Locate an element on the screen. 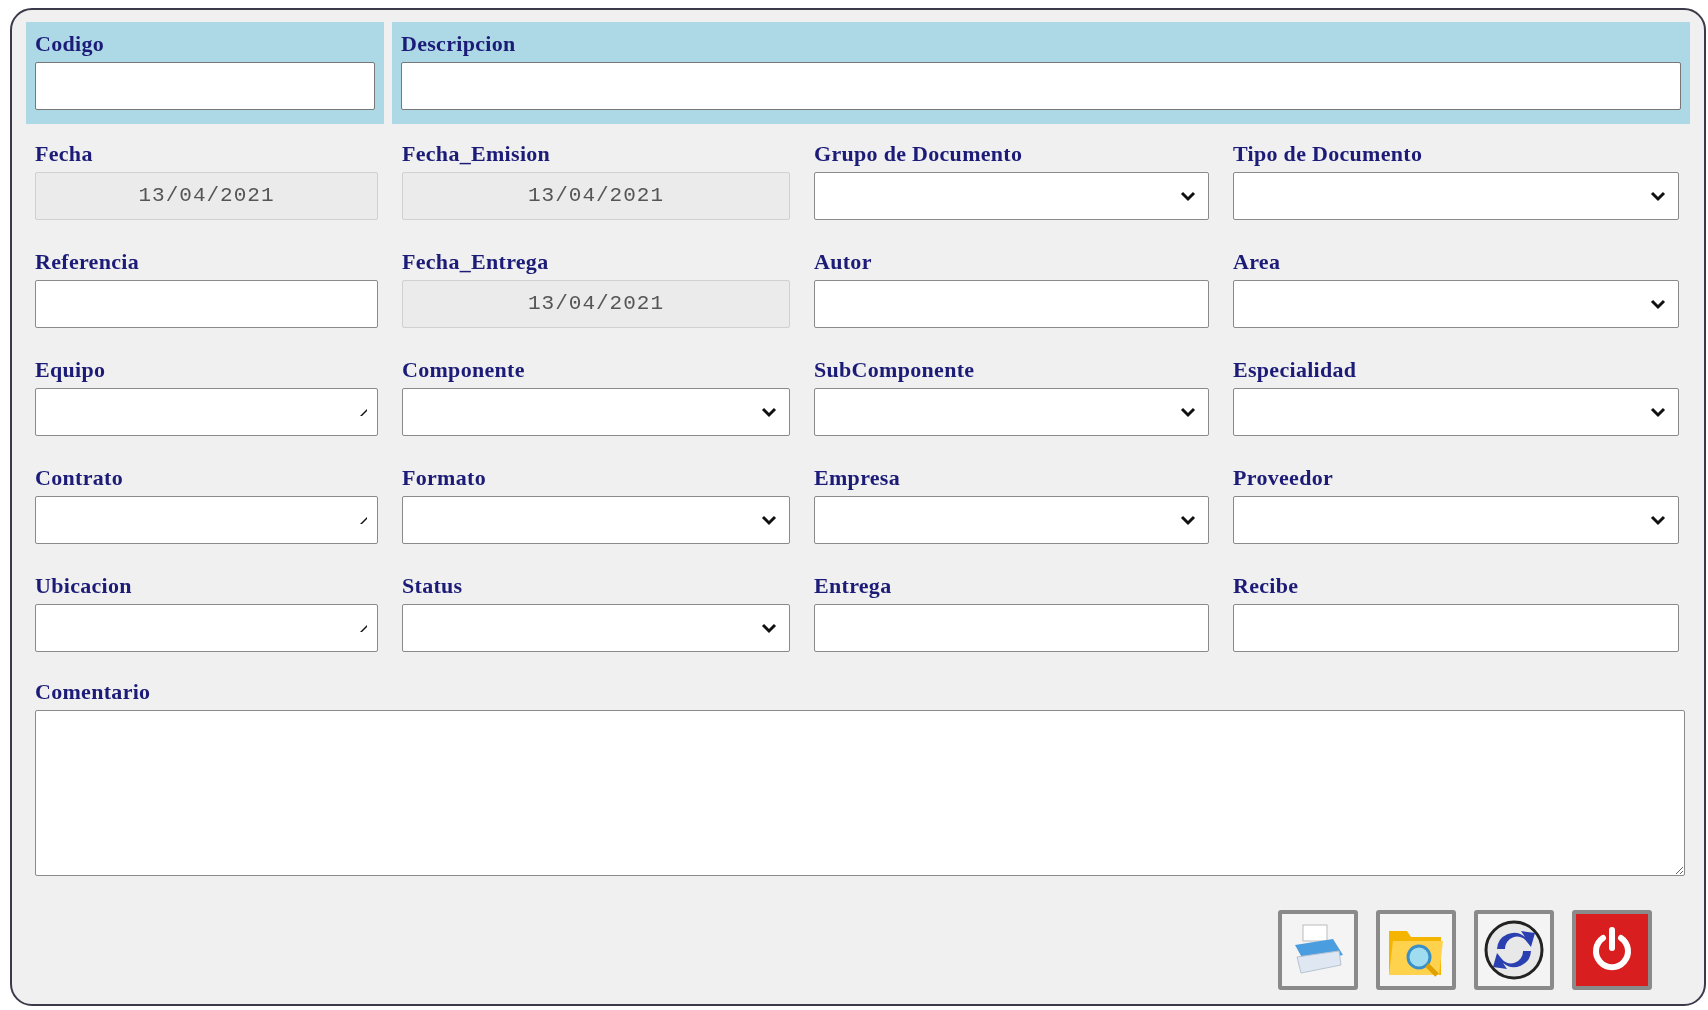  print-button is located at coordinates (1318, 950).